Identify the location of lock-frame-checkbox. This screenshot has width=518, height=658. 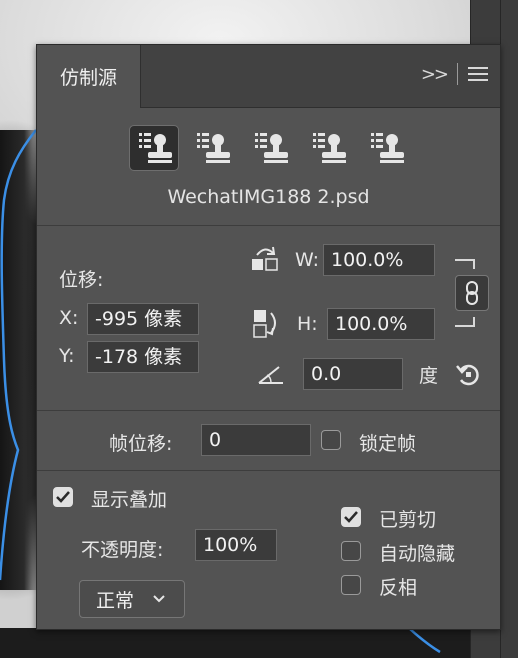
(331, 440).